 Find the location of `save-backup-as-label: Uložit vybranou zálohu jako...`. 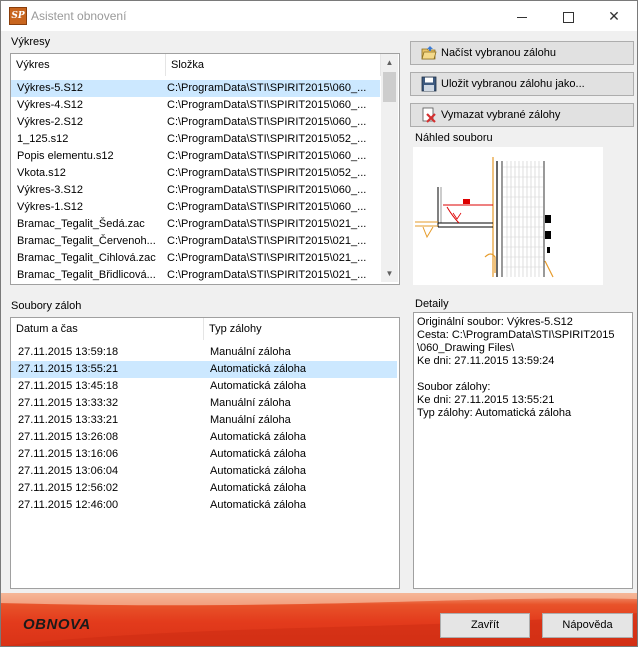

save-backup-as-label: Uložit vybranou zálohu jako... is located at coordinates (513, 84).